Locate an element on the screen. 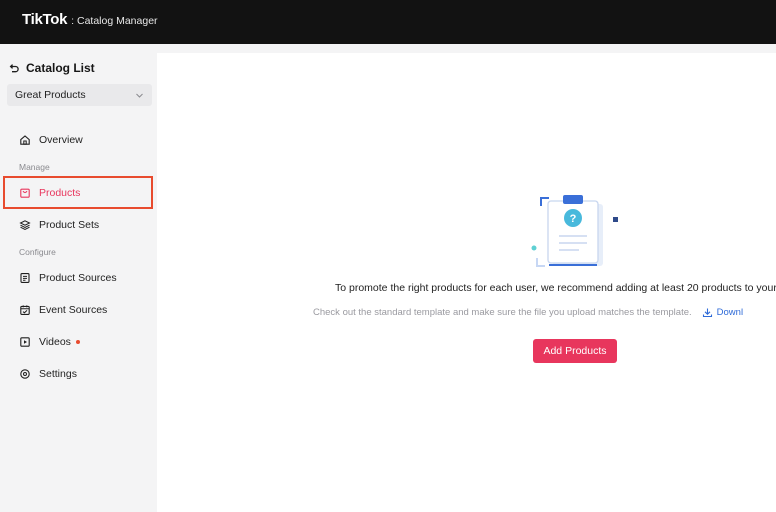 The image size is (776, 512). sidebar-item-label: Videos is located at coordinates (55, 342).